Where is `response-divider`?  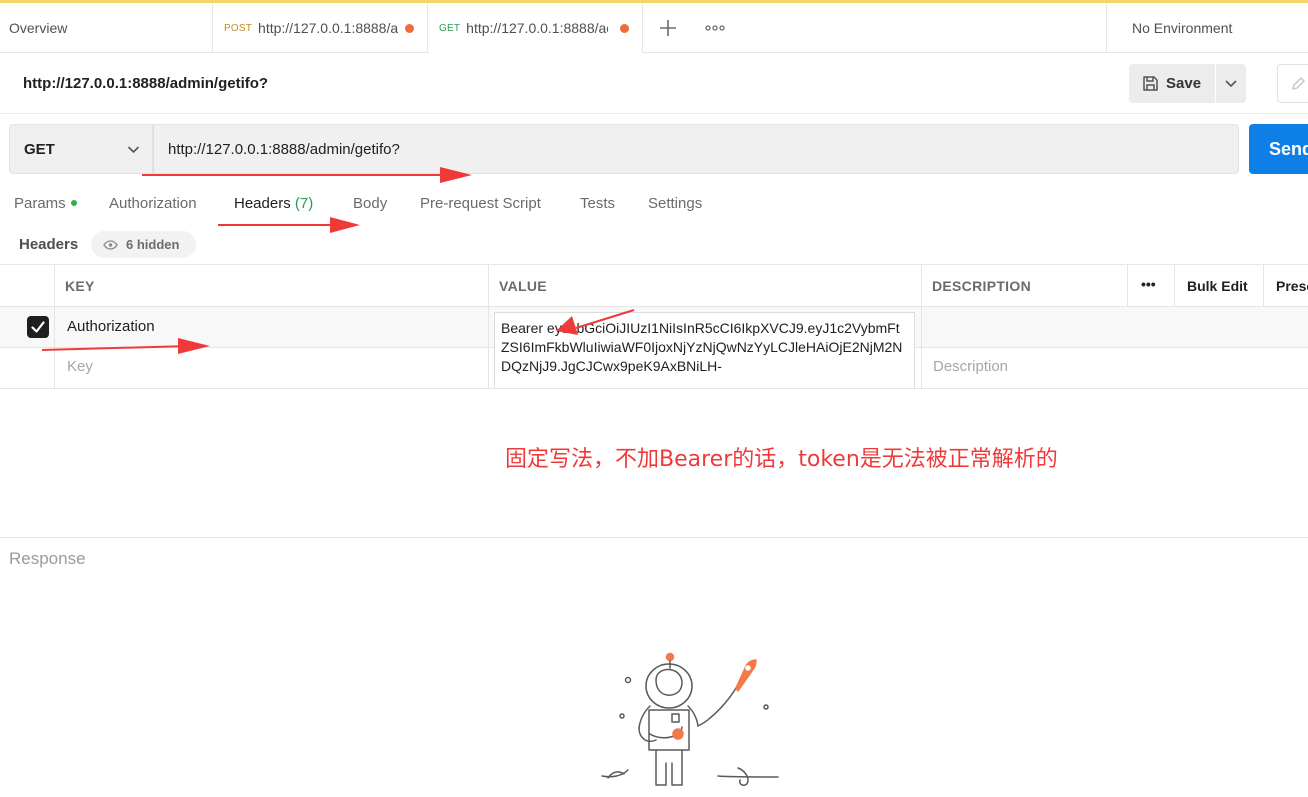 response-divider is located at coordinates (654, 537).